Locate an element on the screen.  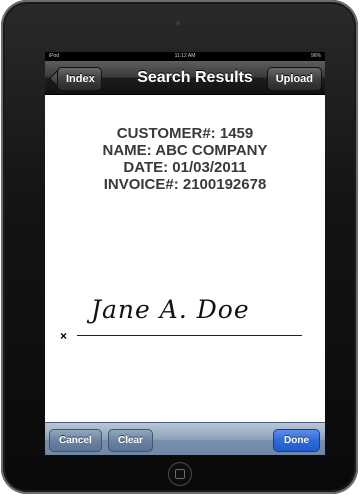
index-entry-back-button: Index Entry is located at coordinates (79, 87).